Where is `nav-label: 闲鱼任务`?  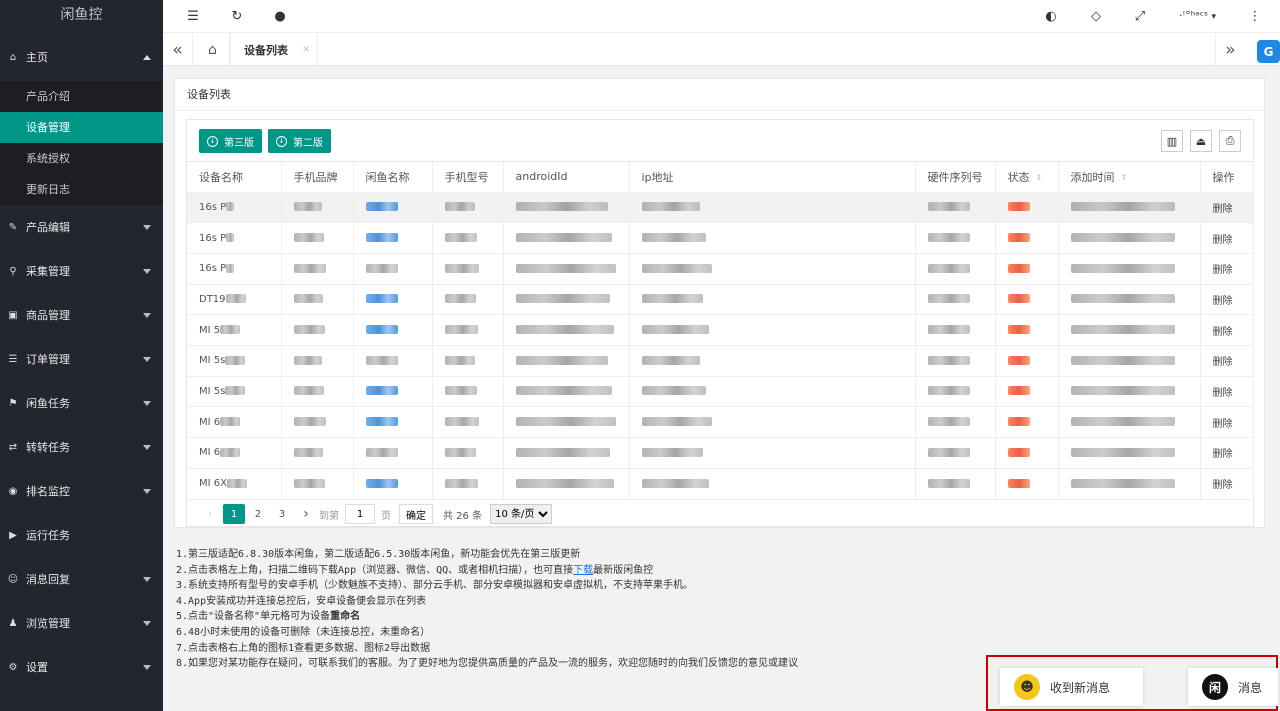
nav-label: 闲鱼任务 is located at coordinates (48, 403).